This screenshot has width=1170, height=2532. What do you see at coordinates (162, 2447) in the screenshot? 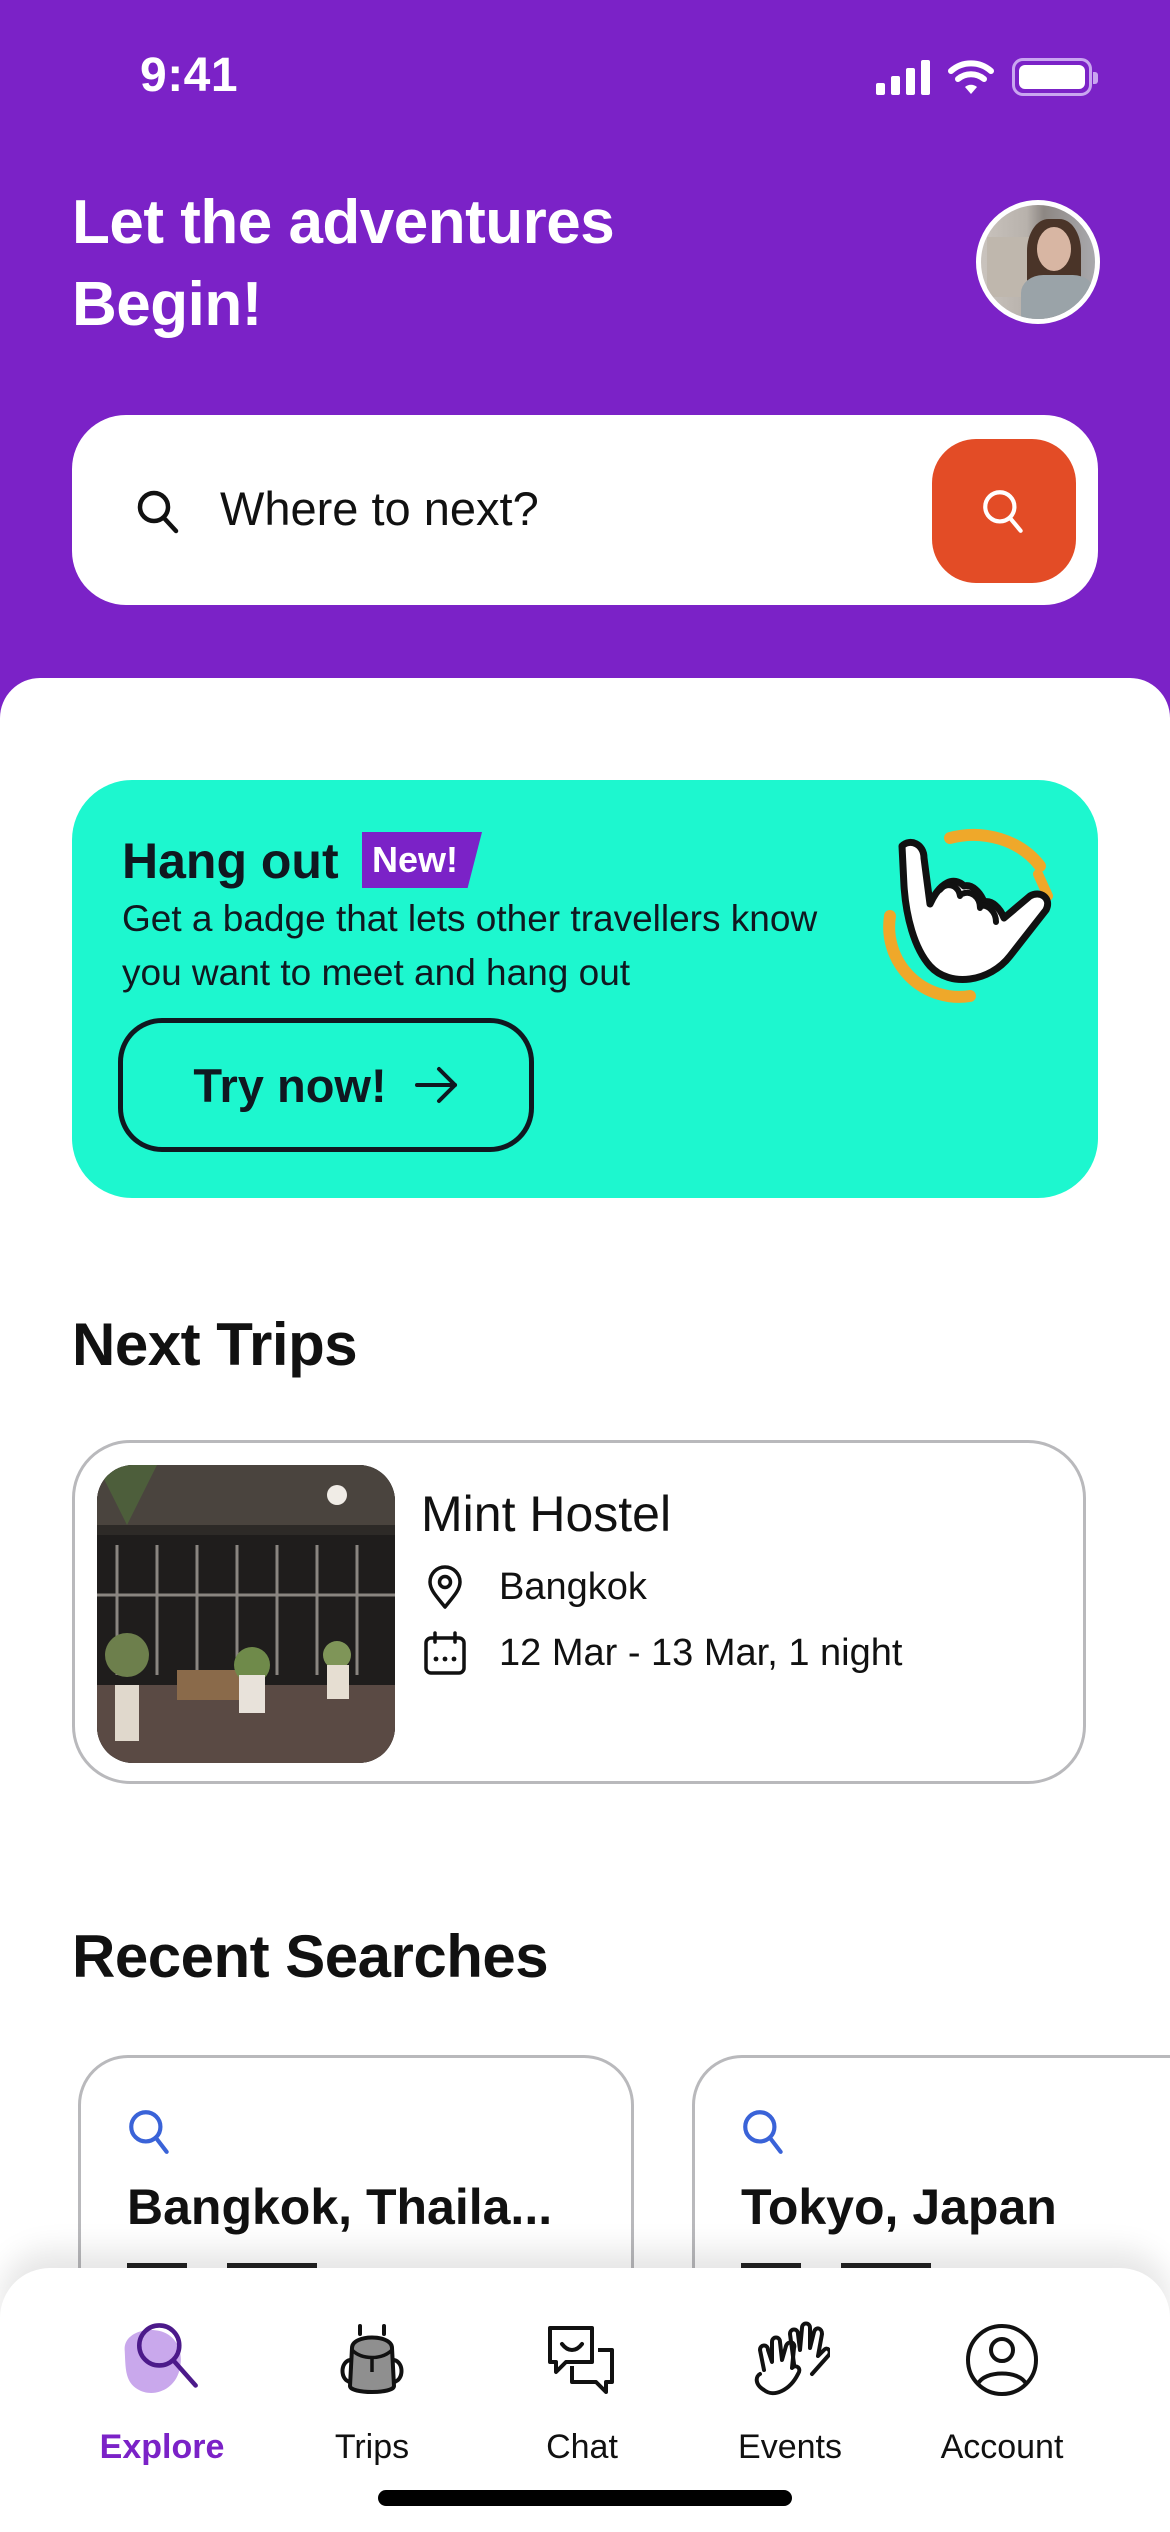
I see `tab-label: Explore` at bounding box center [162, 2447].